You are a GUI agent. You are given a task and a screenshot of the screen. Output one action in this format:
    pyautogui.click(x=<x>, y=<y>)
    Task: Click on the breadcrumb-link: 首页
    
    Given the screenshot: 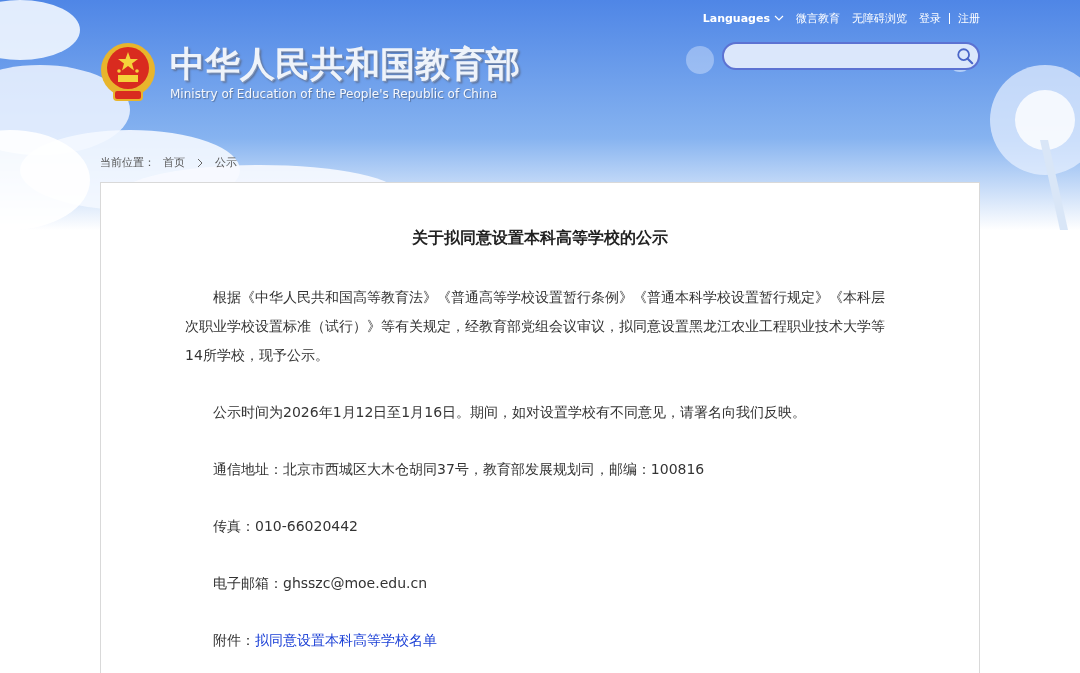 What is the action you would take?
    pyautogui.click(x=174, y=162)
    